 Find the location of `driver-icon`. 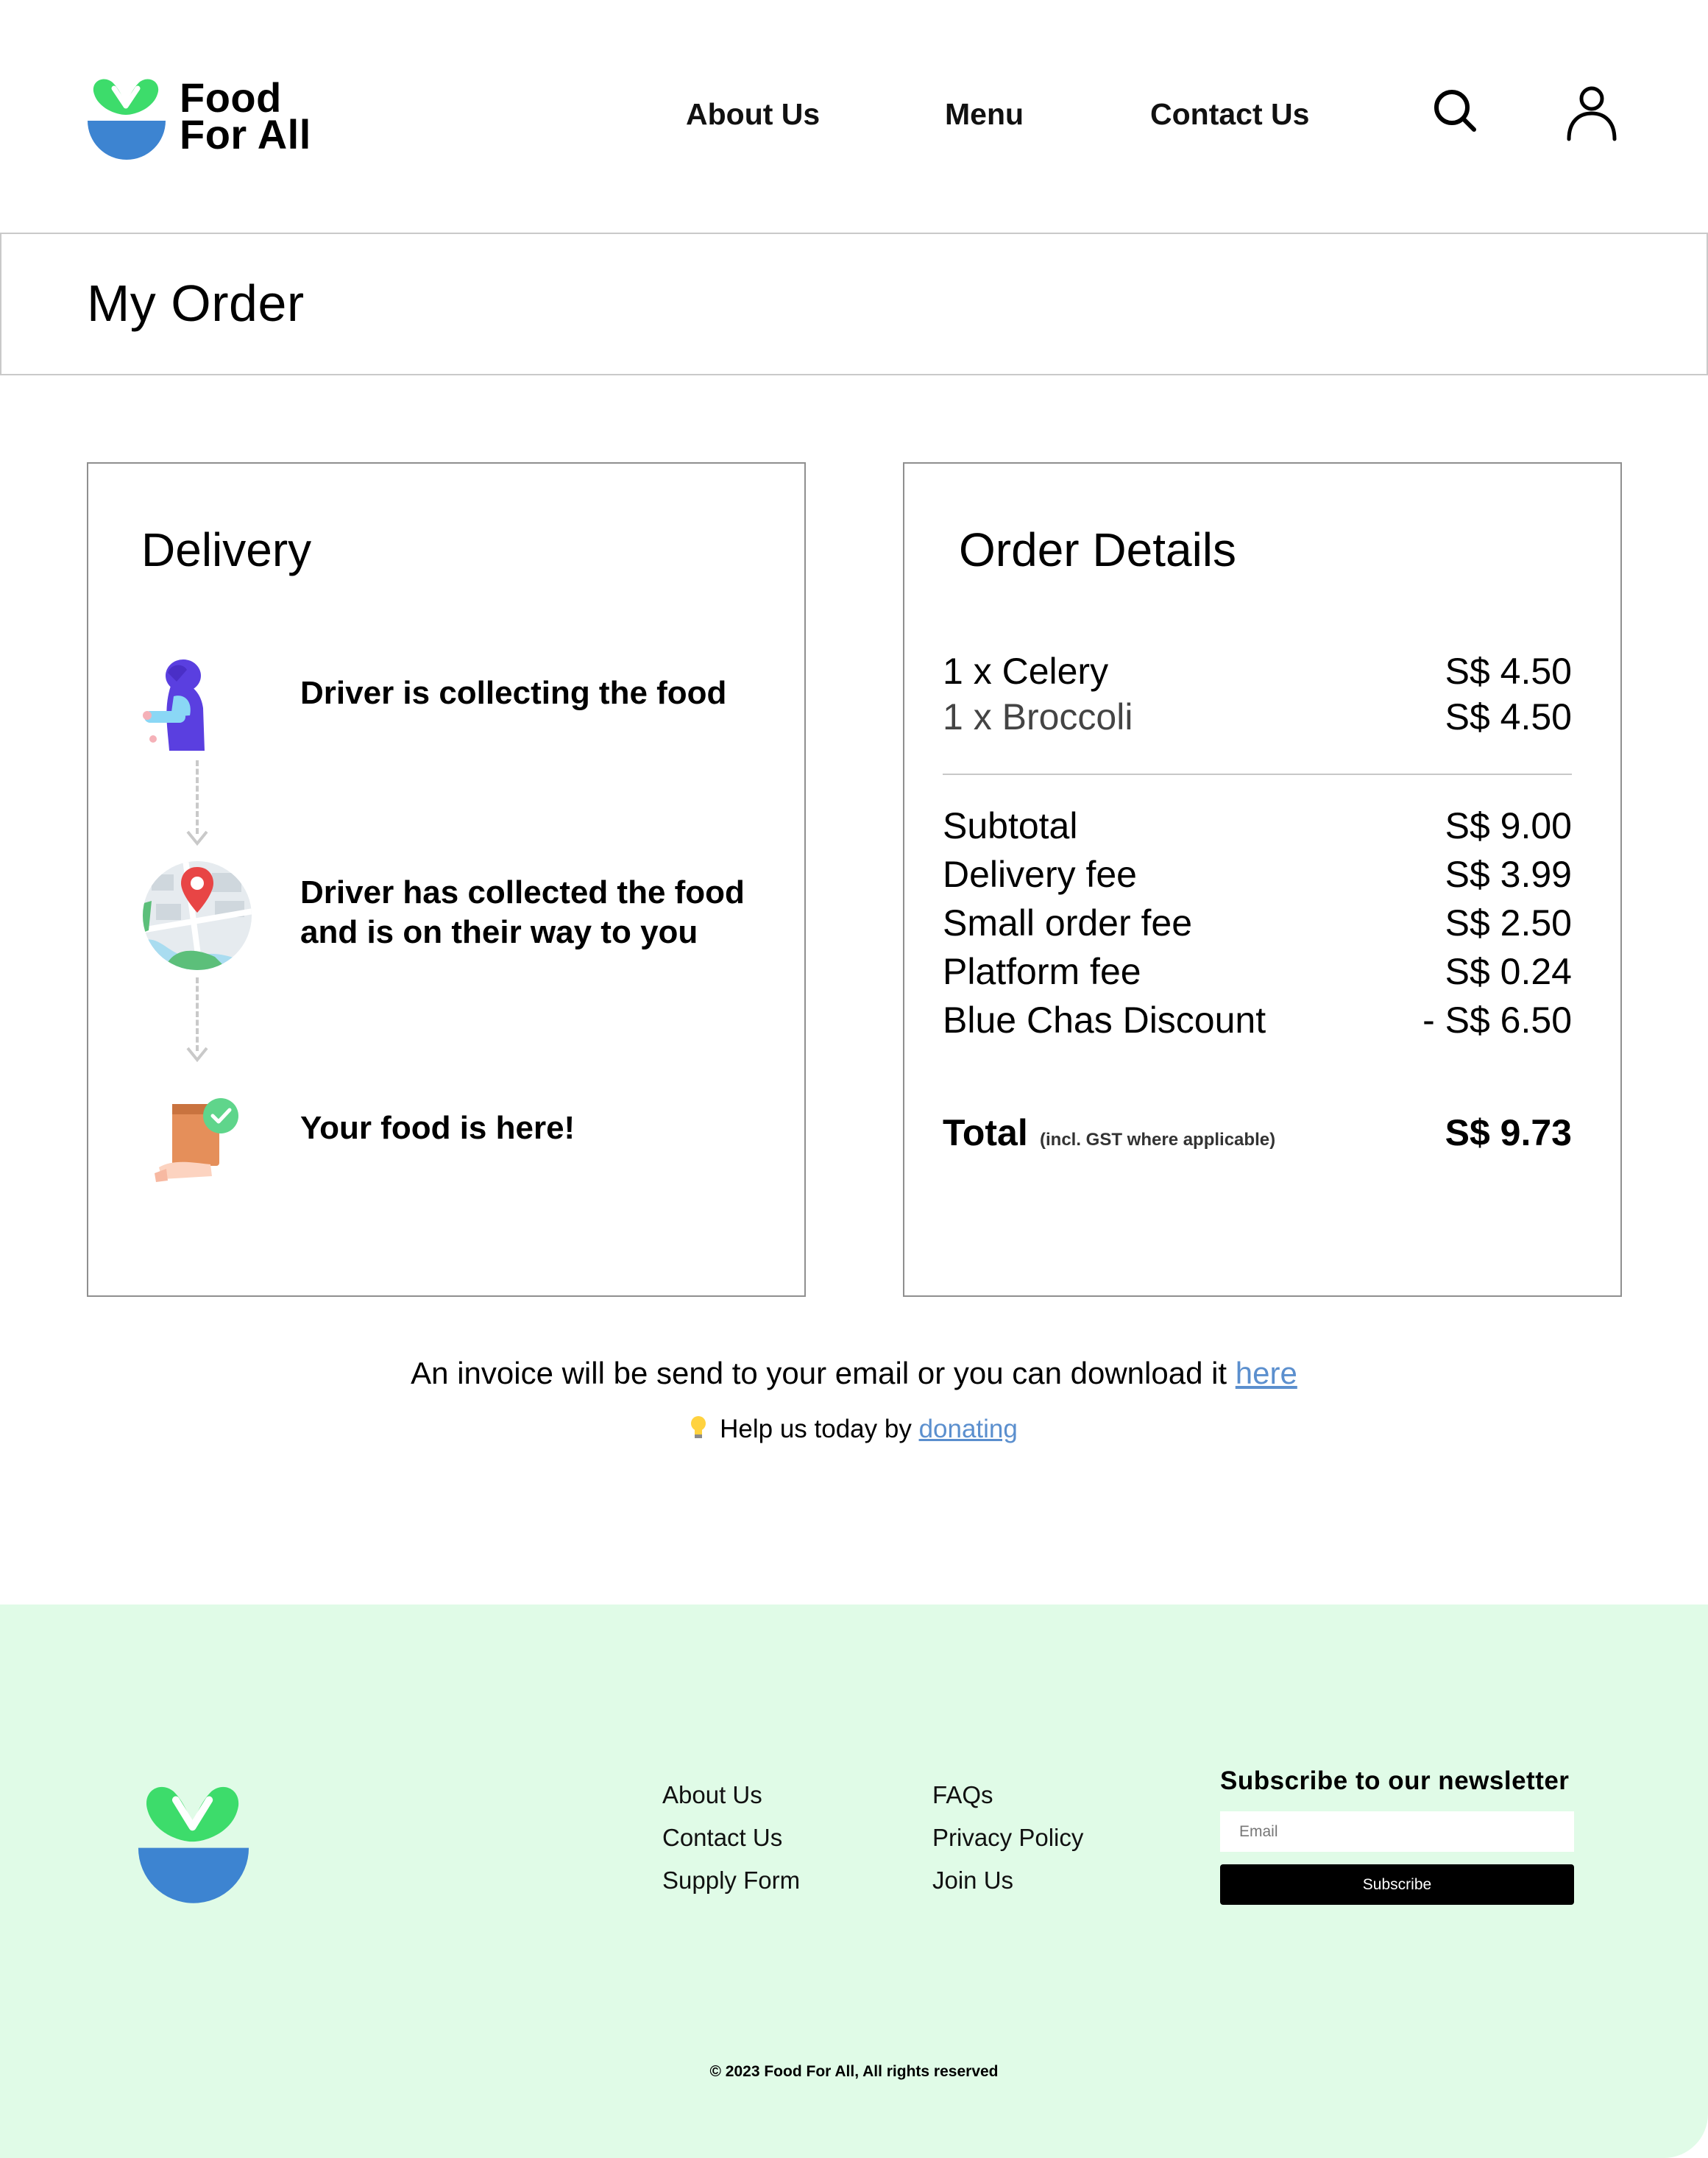

driver-icon is located at coordinates (174, 705).